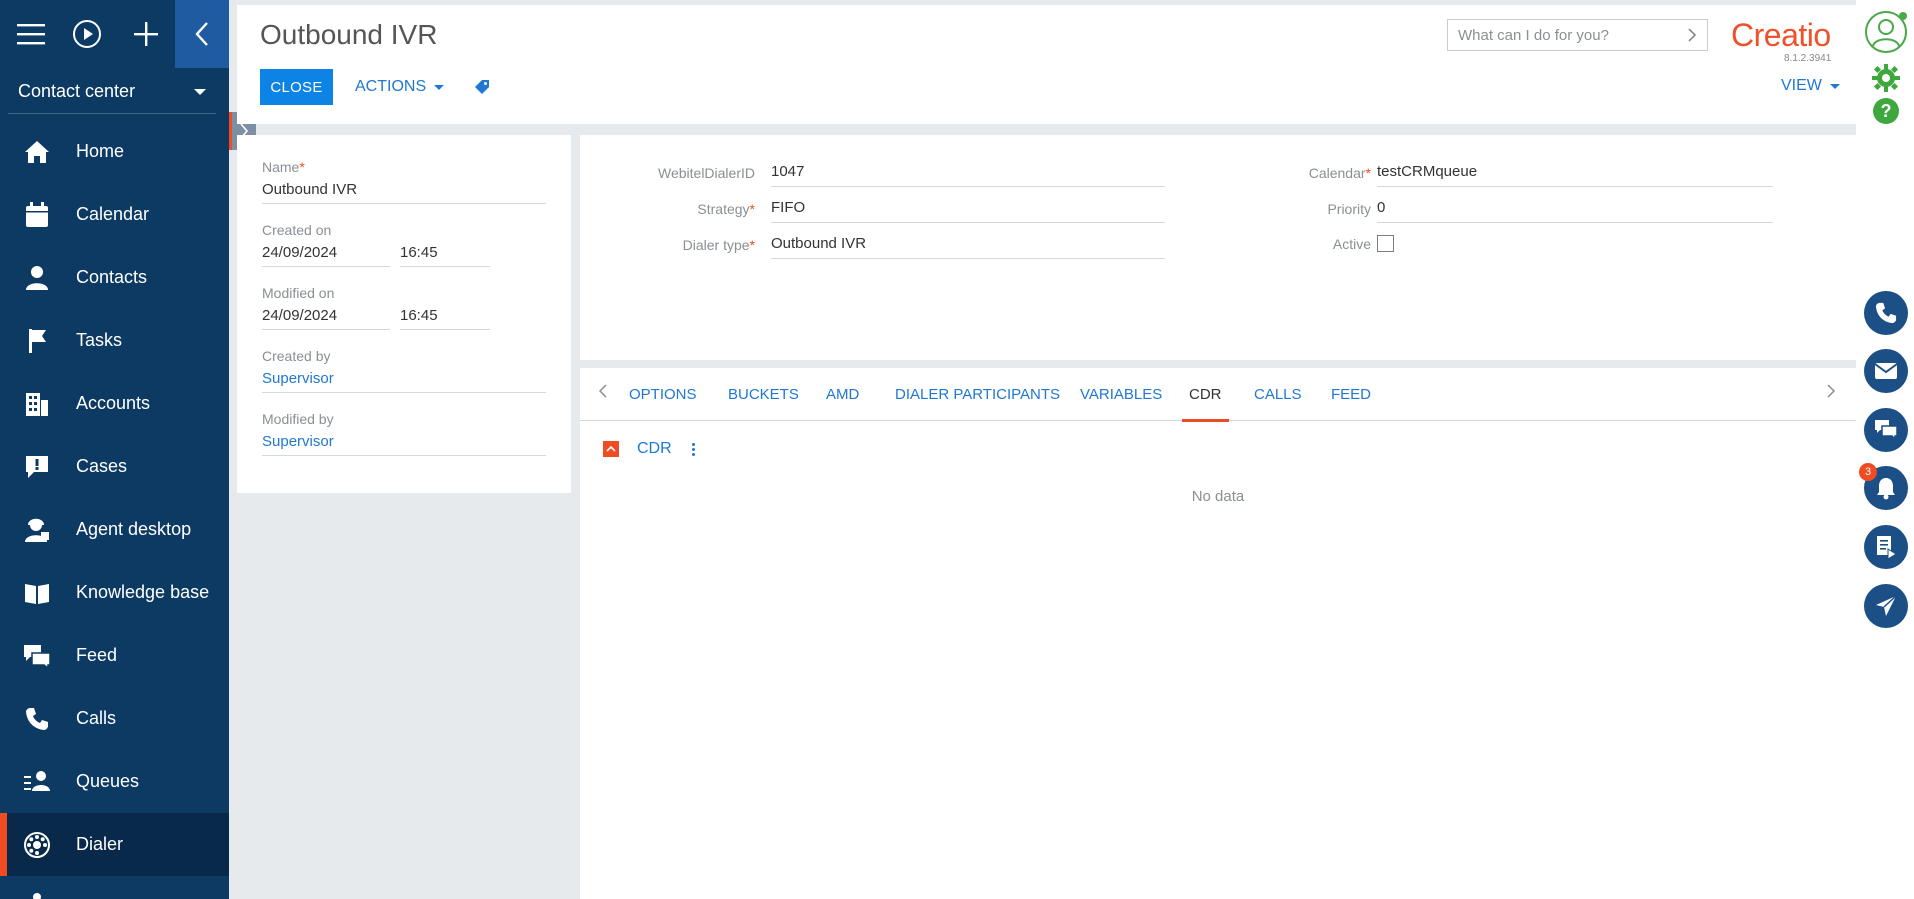 The image size is (1914, 899). What do you see at coordinates (1572, 35) in the screenshot?
I see `command-search-input` at bounding box center [1572, 35].